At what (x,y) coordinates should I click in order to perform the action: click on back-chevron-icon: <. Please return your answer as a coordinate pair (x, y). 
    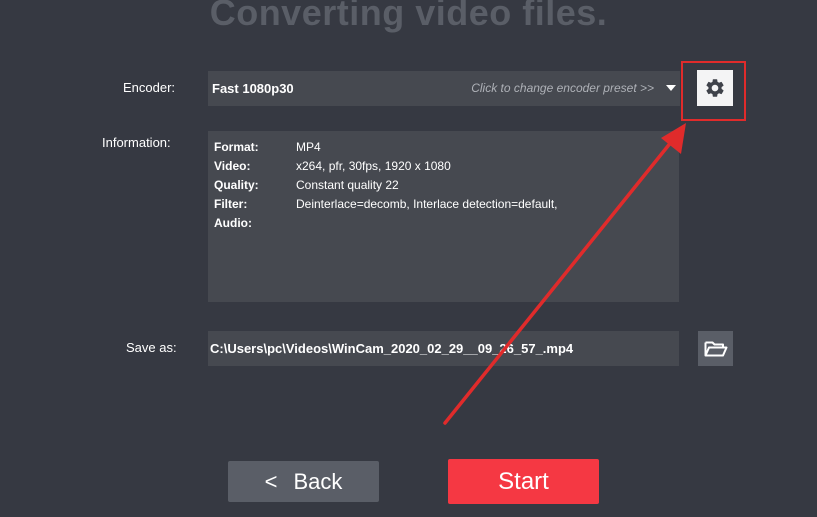
    Looking at the image, I should click on (271, 481).